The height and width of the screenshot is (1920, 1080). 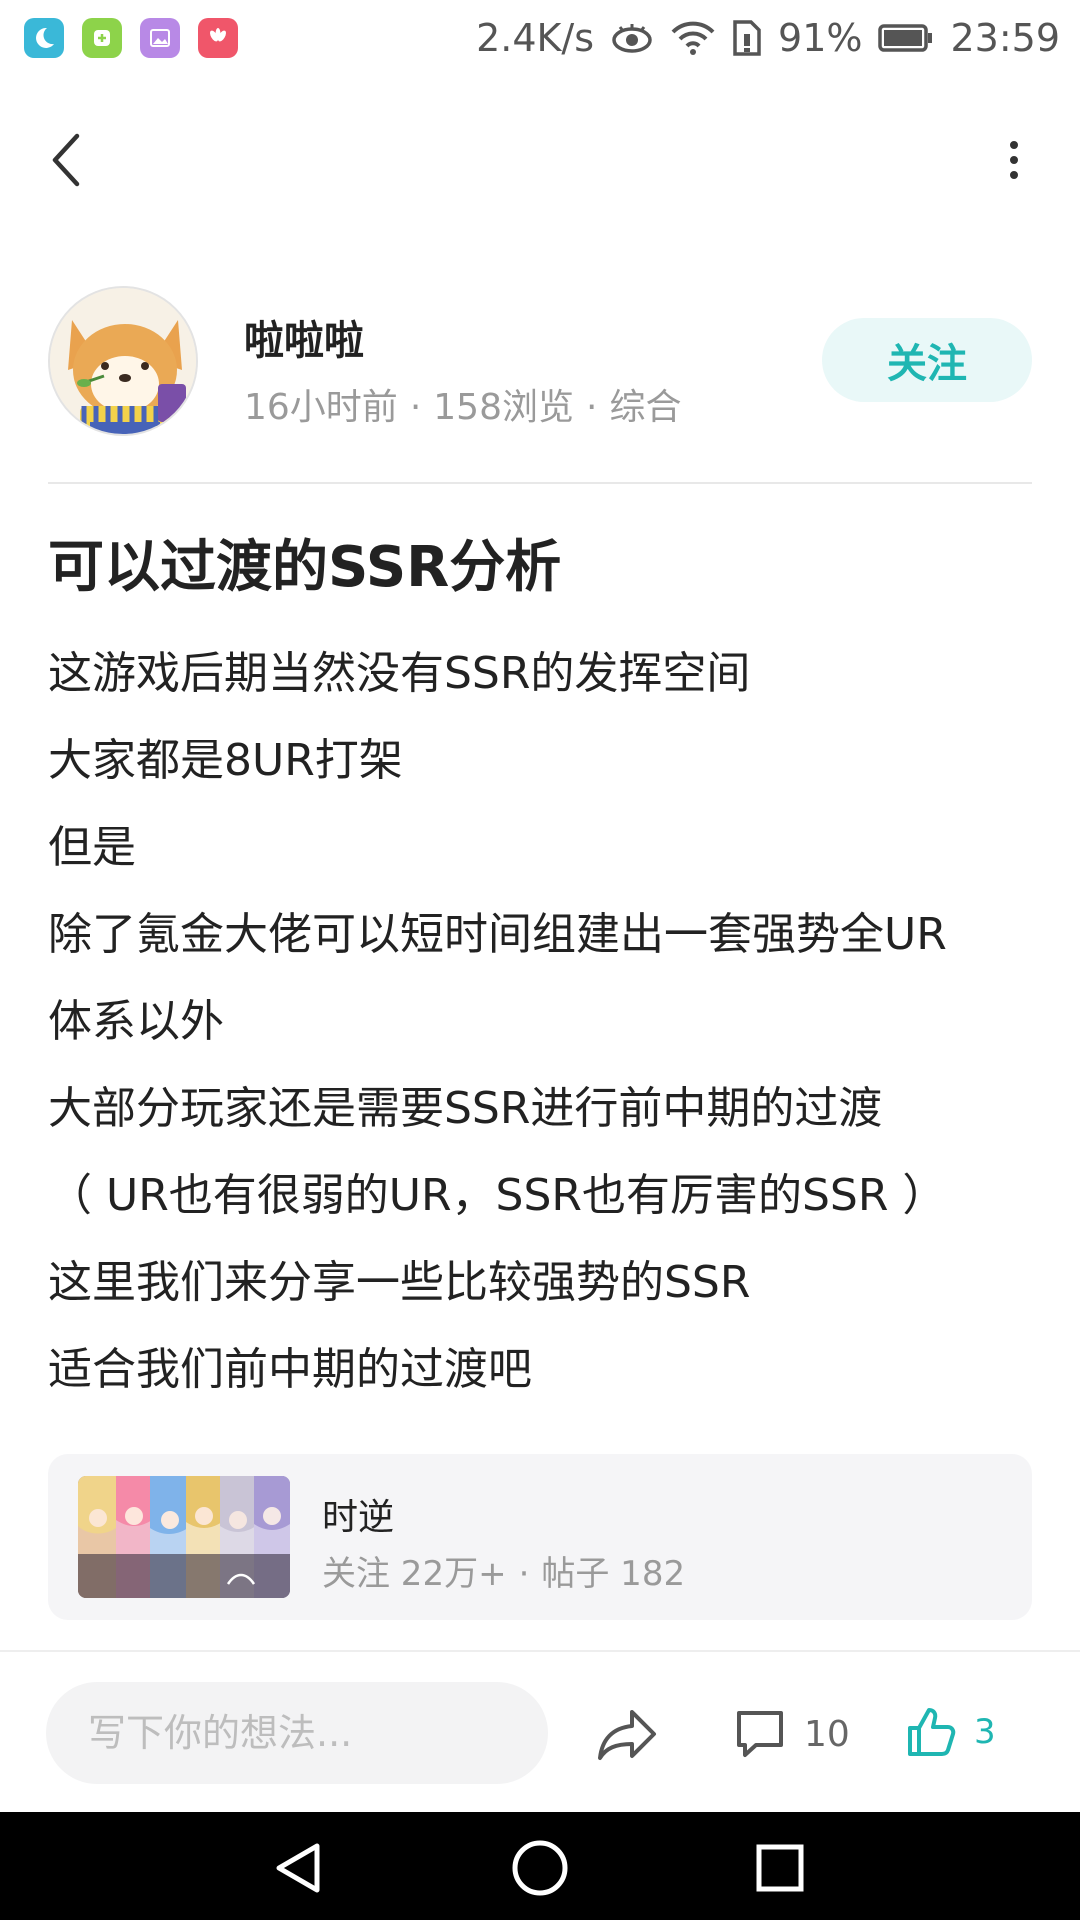 I want to click on post-paragraph: （ UR也有很弱的UR，SSR也有厉害的SSR ）, so click(x=497, y=1195).